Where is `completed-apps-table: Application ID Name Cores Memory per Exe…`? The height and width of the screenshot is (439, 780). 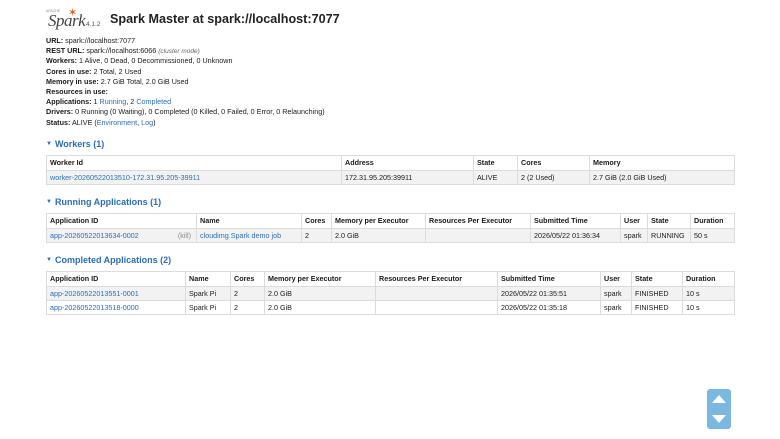
completed-apps-table: Application ID Name Cores Memory per Exe… is located at coordinates (390, 293).